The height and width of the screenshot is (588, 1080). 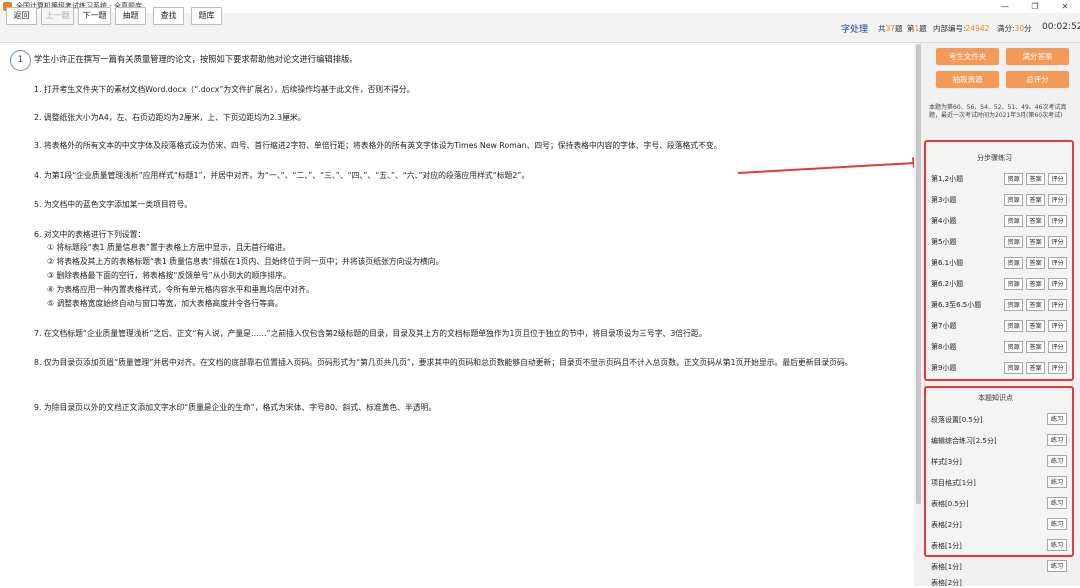 What do you see at coordinates (170, 117) in the screenshot?
I see `requirement-2: 2. 调整纸张大小为A4，左、右页边距均为2厘米，上、下页边距均为2.3厘米。` at bounding box center [170, 117].